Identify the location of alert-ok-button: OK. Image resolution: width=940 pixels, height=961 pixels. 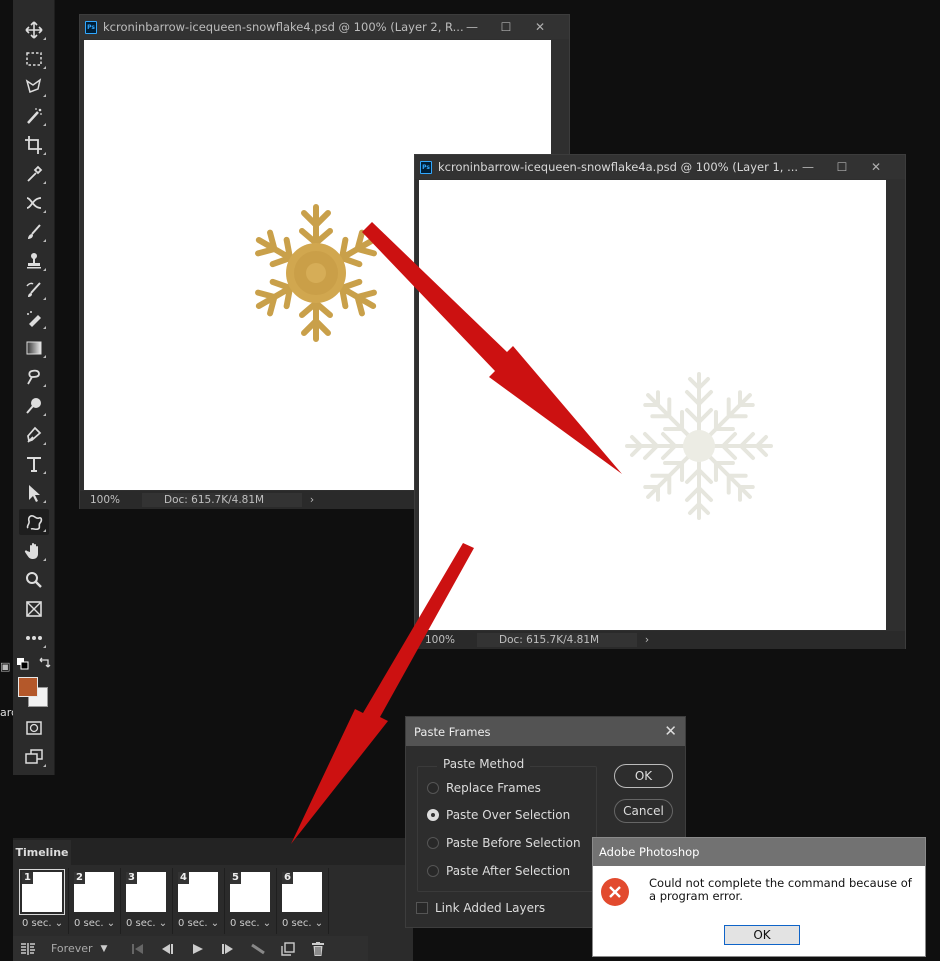
(762, 935).